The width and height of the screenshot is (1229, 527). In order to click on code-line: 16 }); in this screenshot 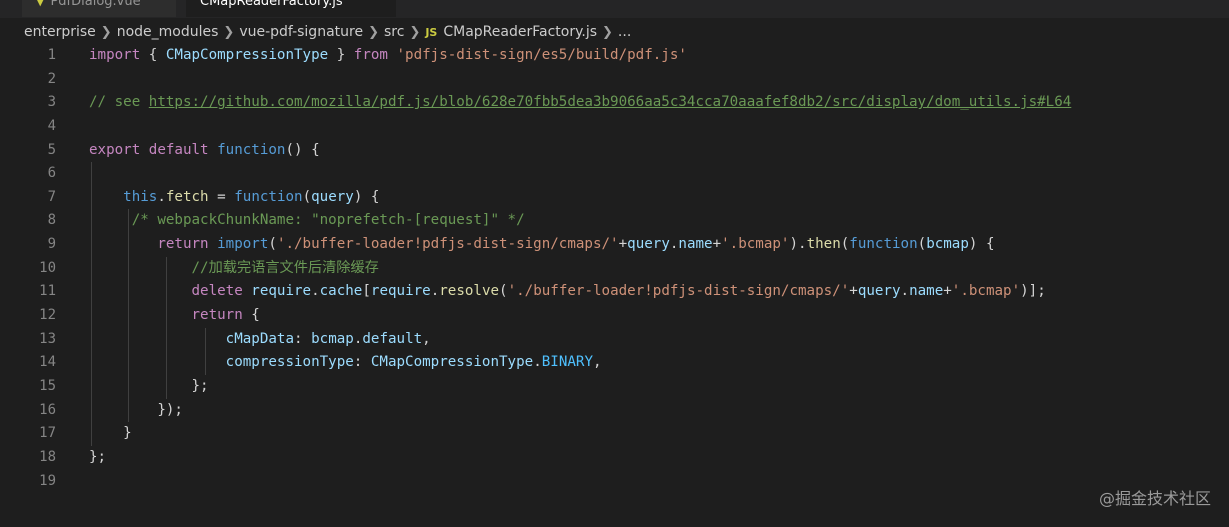, I will do `click(614, 410)`.